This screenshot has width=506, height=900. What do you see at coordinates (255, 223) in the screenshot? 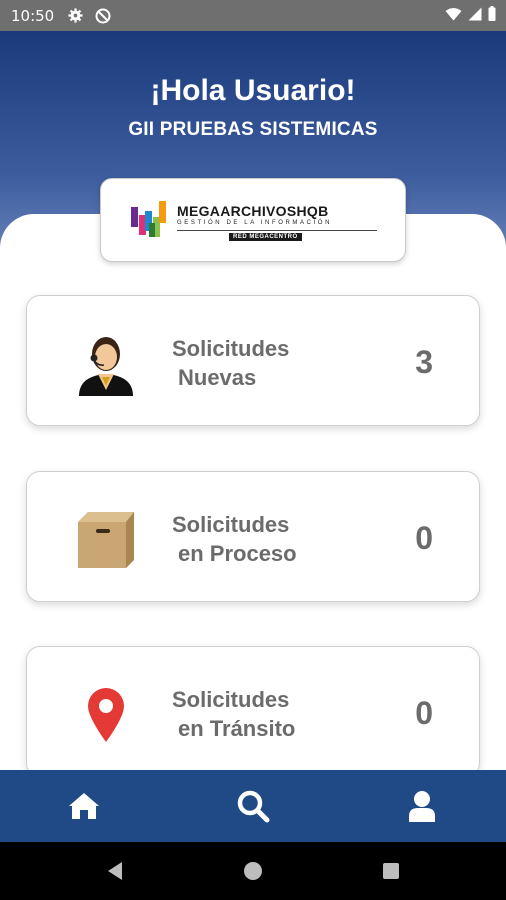
I see `logo-tagline: GESTIÓN DE LA INFORMACIÓN` at bounding box center [255, 223].